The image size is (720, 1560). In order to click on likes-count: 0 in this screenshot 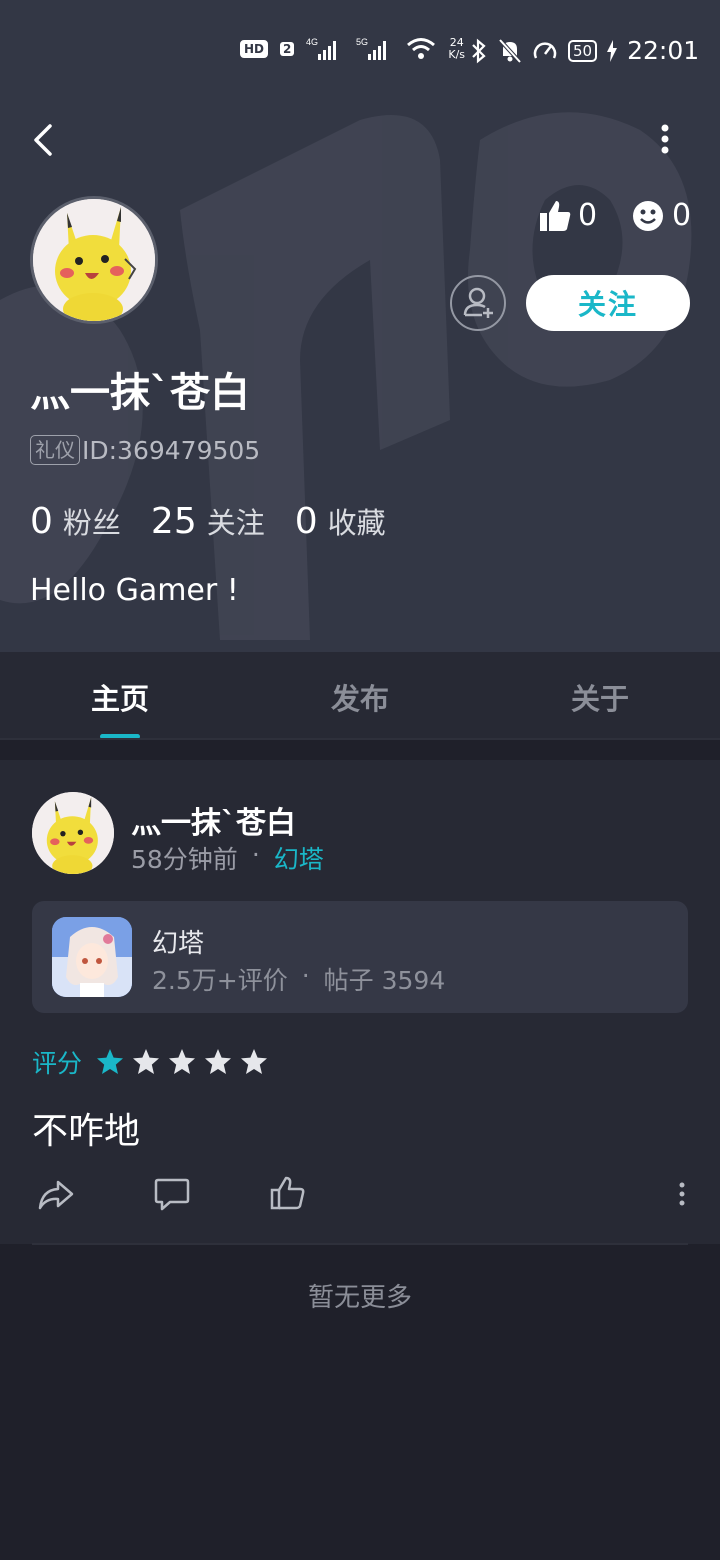, I will do `click(567, 215)`.